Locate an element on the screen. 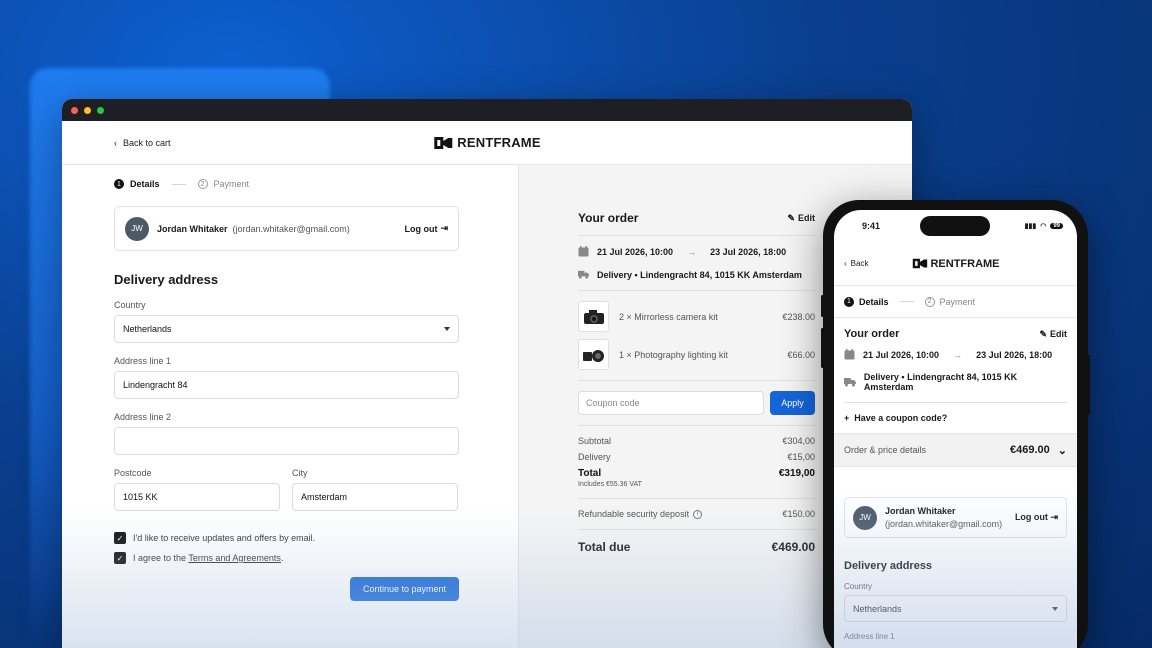 This screenshot has width=1152, height=648. coupon-toggle: + Have a coupon code? is located at coordinates (955, 418).